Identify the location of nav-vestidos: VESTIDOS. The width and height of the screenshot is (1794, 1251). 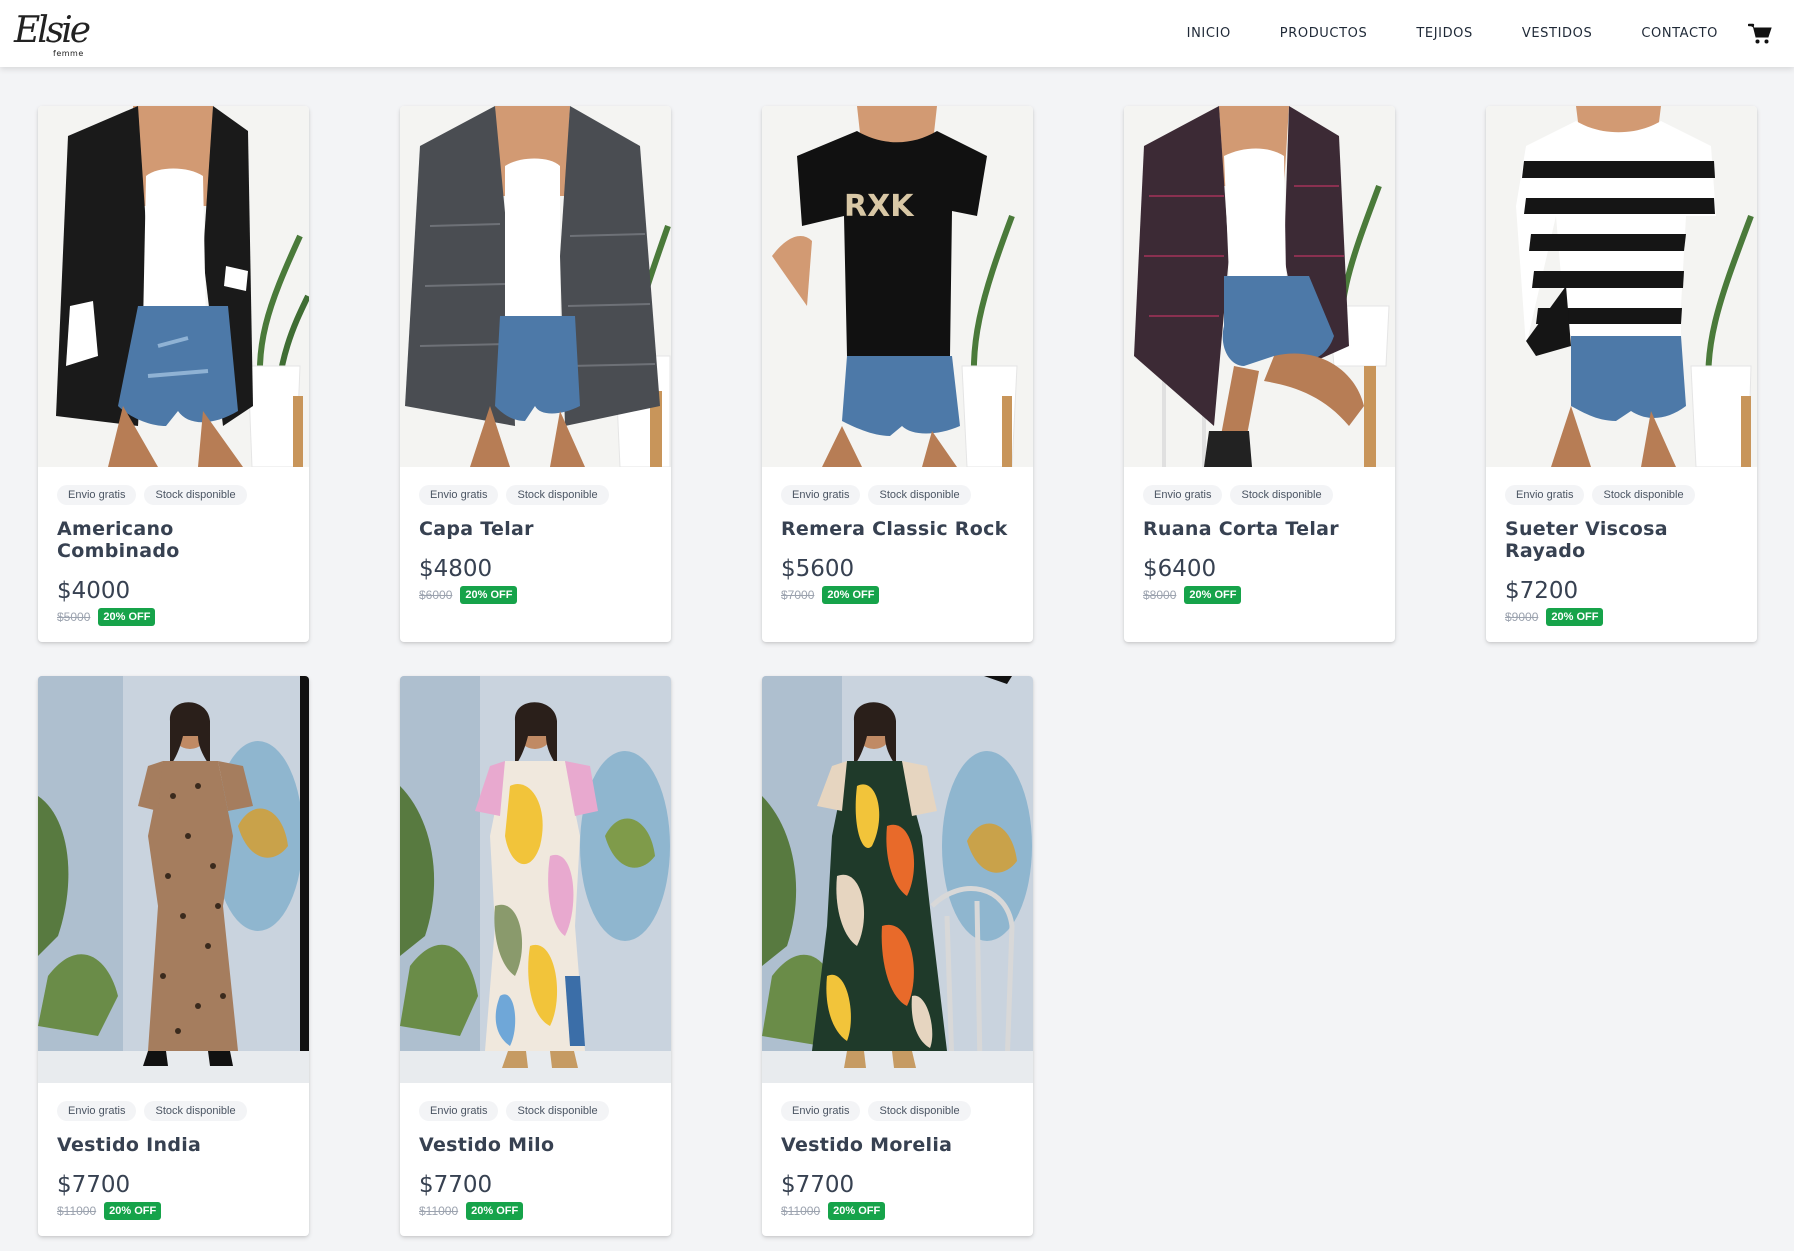
(1557, 33).